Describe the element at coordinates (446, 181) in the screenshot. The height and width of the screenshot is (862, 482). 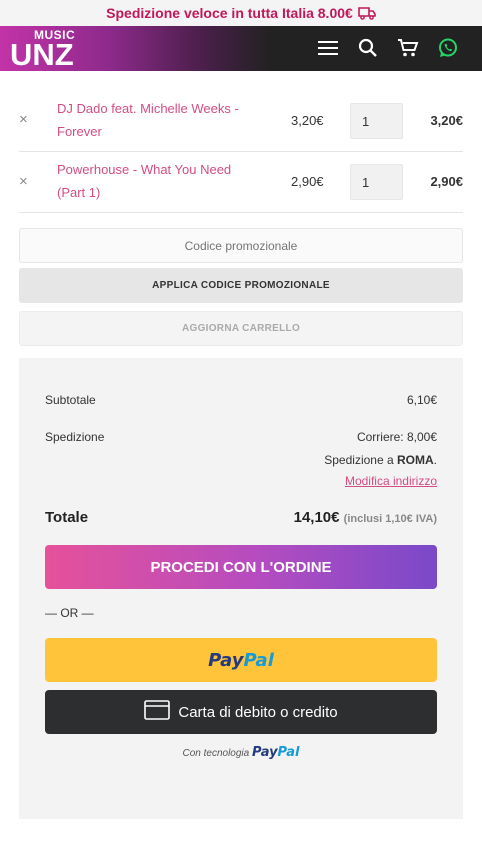
I see `cart-item-subtotal: 2,90€` at that location.